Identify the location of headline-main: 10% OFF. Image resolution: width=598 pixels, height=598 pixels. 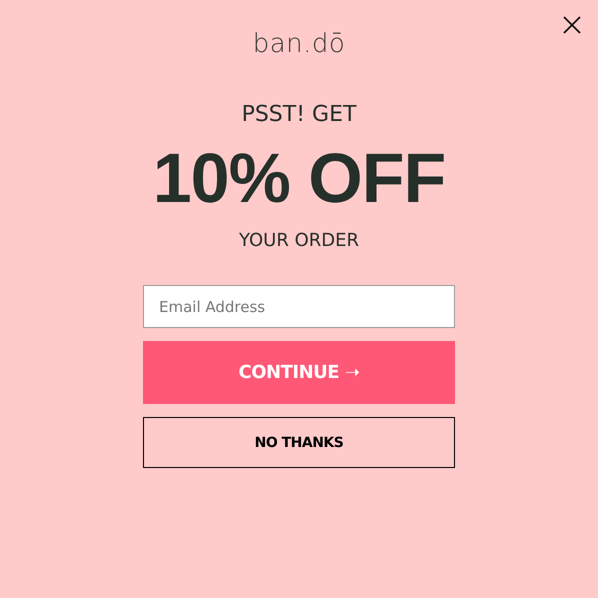
(299, 178).